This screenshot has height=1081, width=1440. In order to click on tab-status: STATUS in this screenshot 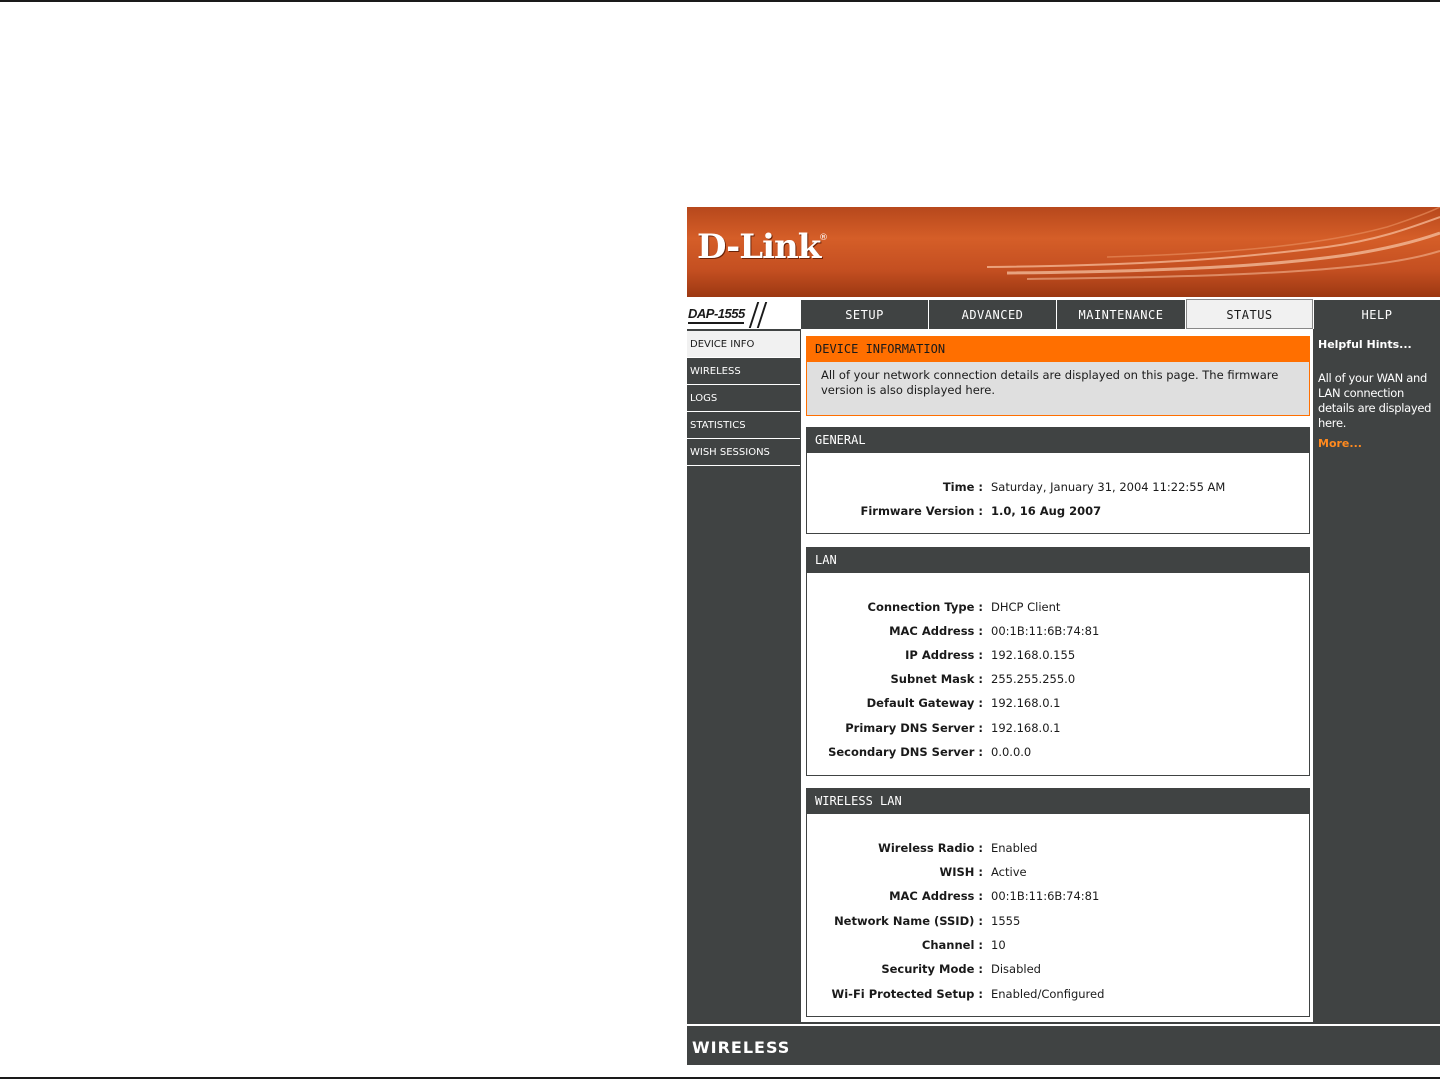, I will do `click(1249, 314)`.